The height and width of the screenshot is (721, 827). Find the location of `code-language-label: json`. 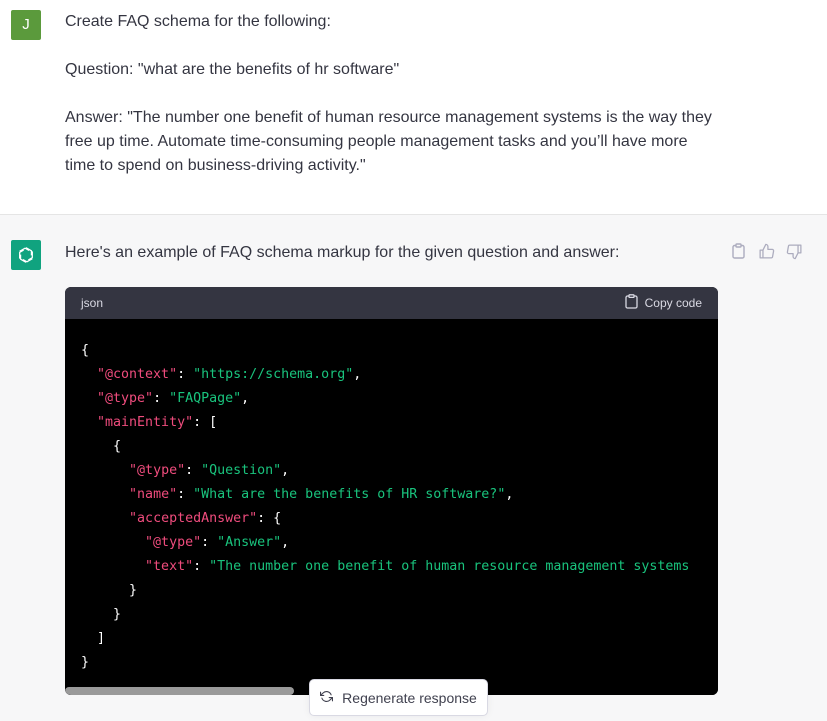

code-language-label: json is located at coordinates (92, 303).